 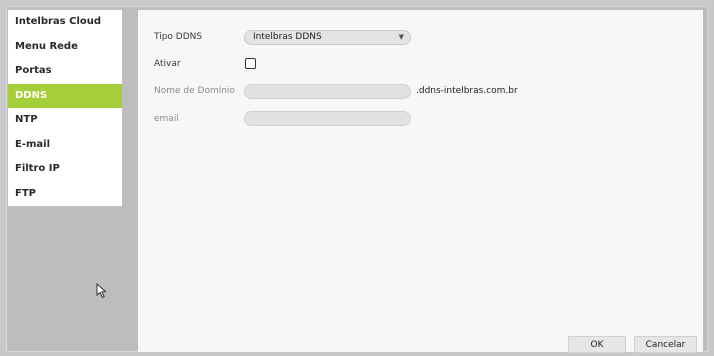 I want to click on sidebar-item-portas: Portas, so click(x=65, y=71).